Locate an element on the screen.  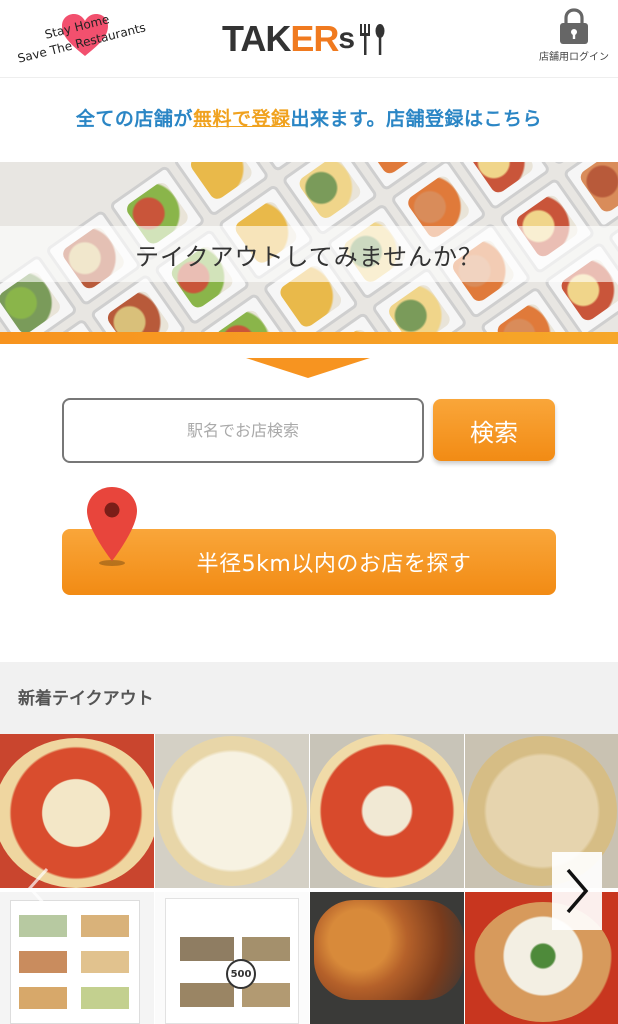
hero-caption: テイクアウトしてみませんか？ is located at coordinates (309, 256).